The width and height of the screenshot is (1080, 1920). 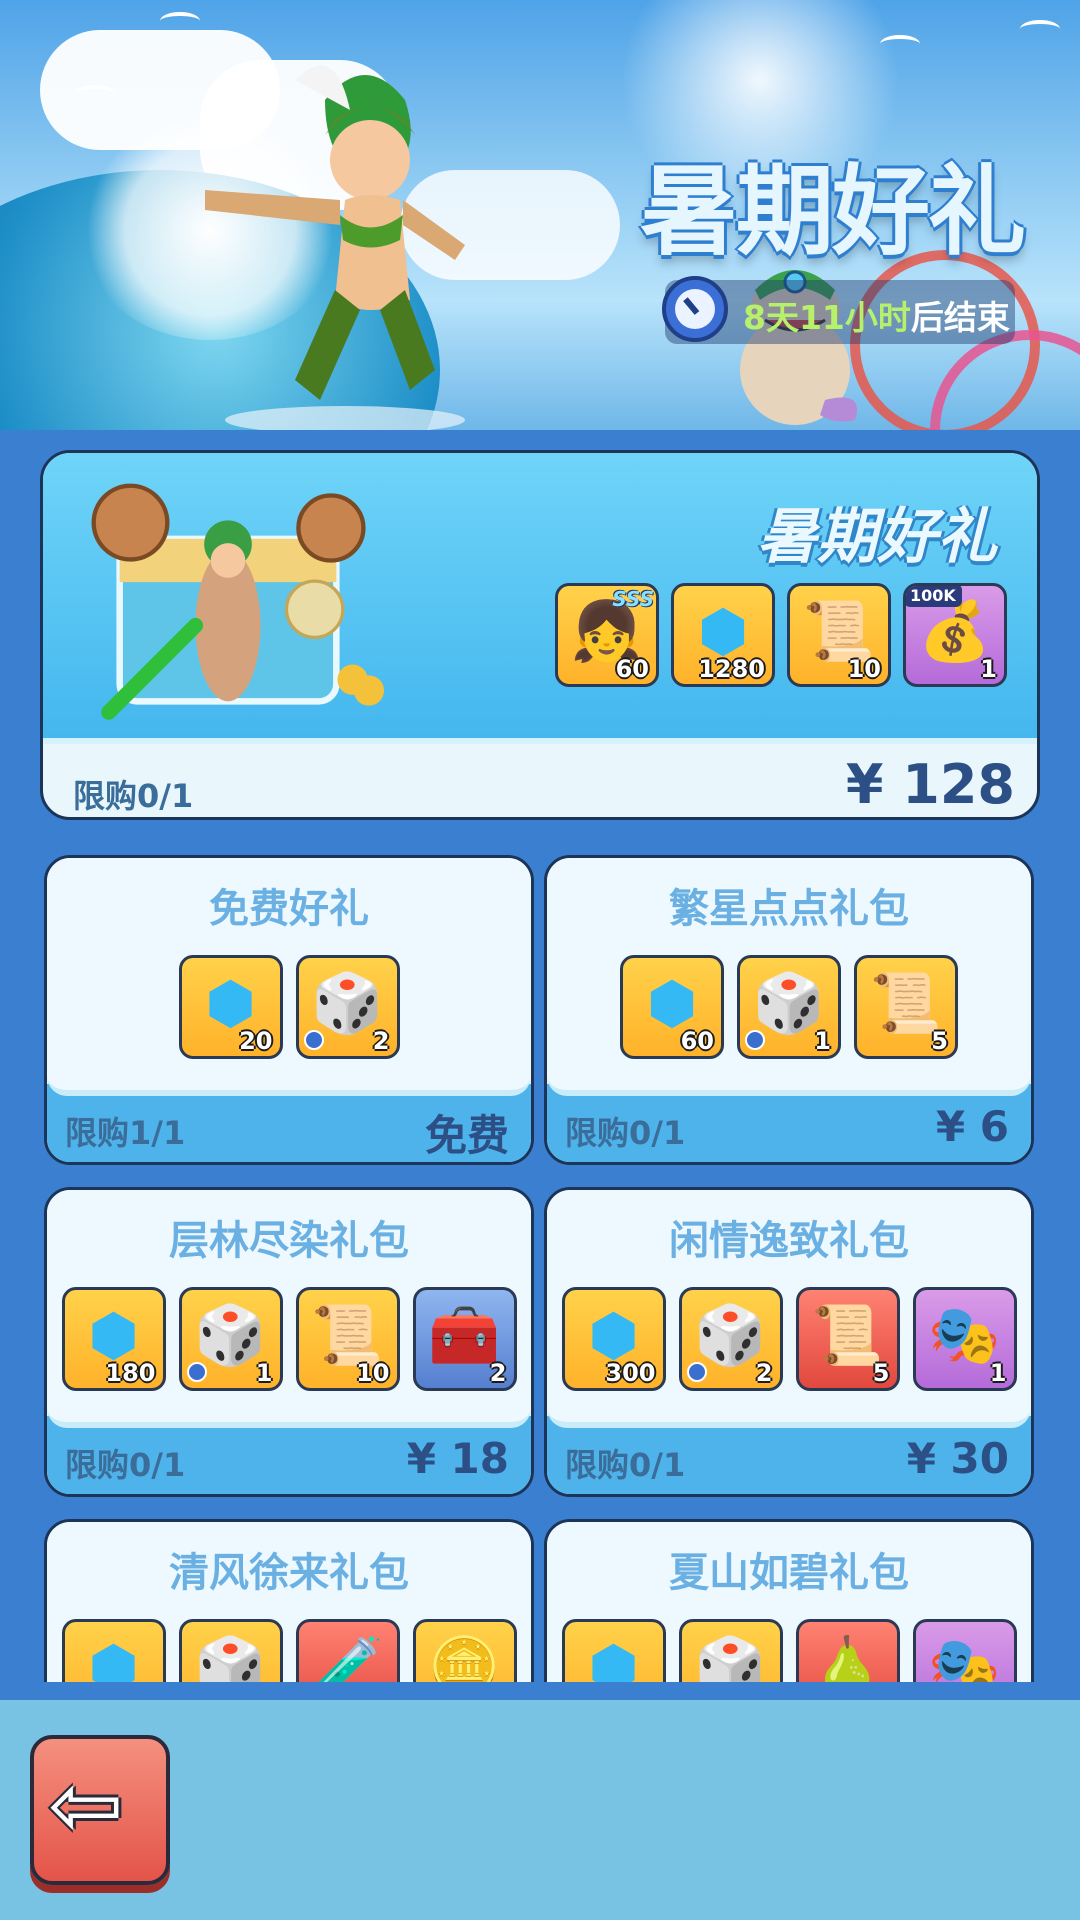 I want to click on timer-text: 8天11小时后结束, so click(x=876, y=315).